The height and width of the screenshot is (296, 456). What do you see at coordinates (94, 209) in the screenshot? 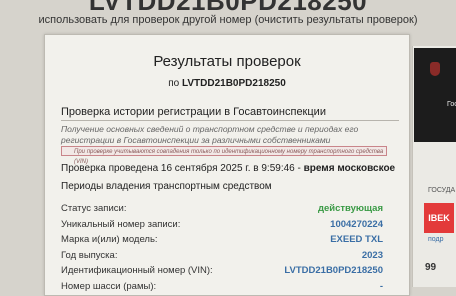
I see `row-label: Статус записи:` at bounding box center [94, 209].